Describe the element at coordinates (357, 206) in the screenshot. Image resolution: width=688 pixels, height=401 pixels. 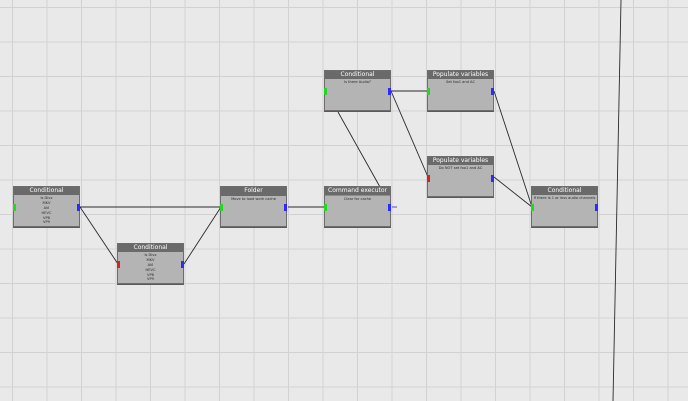
I see `command-executor-node: Command executor Clear for cache` at that location.